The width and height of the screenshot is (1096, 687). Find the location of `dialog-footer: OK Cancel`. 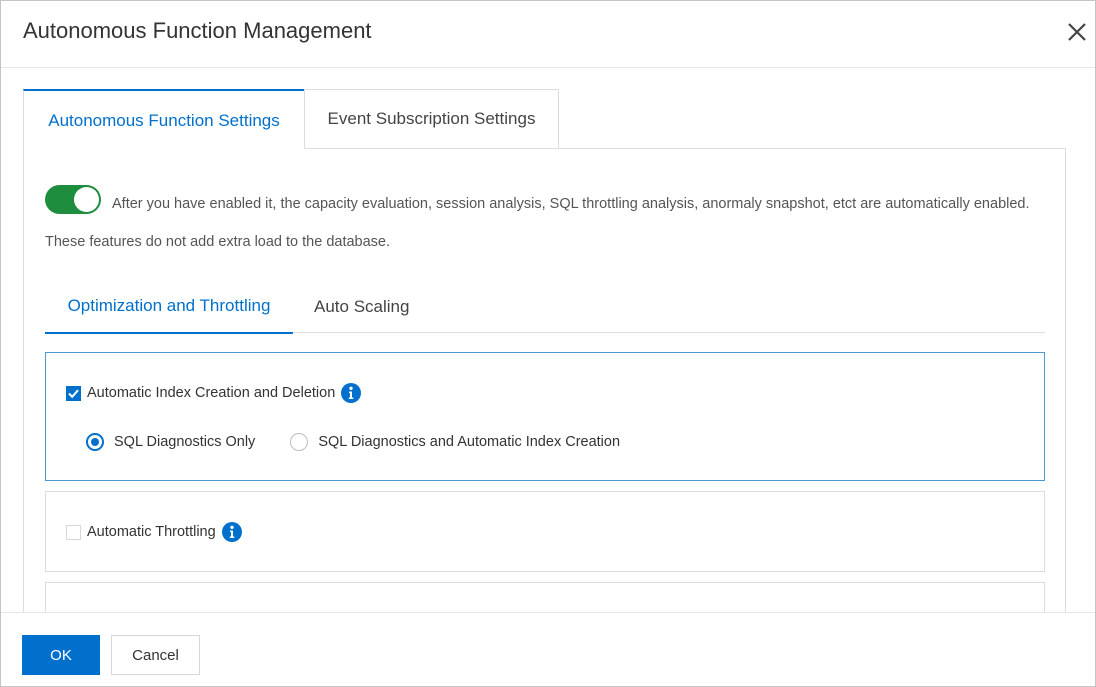

dialog-footer: OK Cancel is located at coordinates (548, 649).